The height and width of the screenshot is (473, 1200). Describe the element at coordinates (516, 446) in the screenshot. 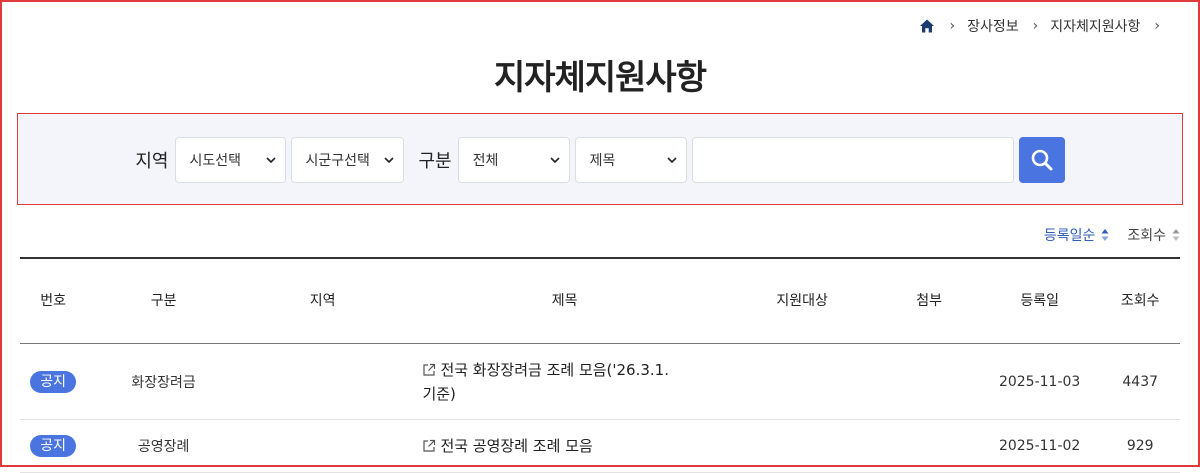

I see `row-title-text: 전국 공영장례 조례 모음` at that location.